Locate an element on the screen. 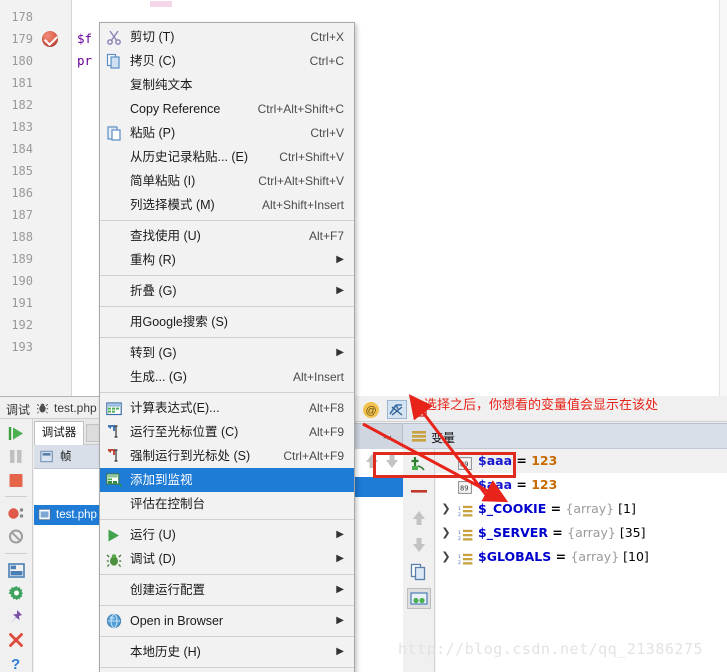 The width and height of the screenshot is (727, 672). cut-icon is located at coordinates (114, 37).